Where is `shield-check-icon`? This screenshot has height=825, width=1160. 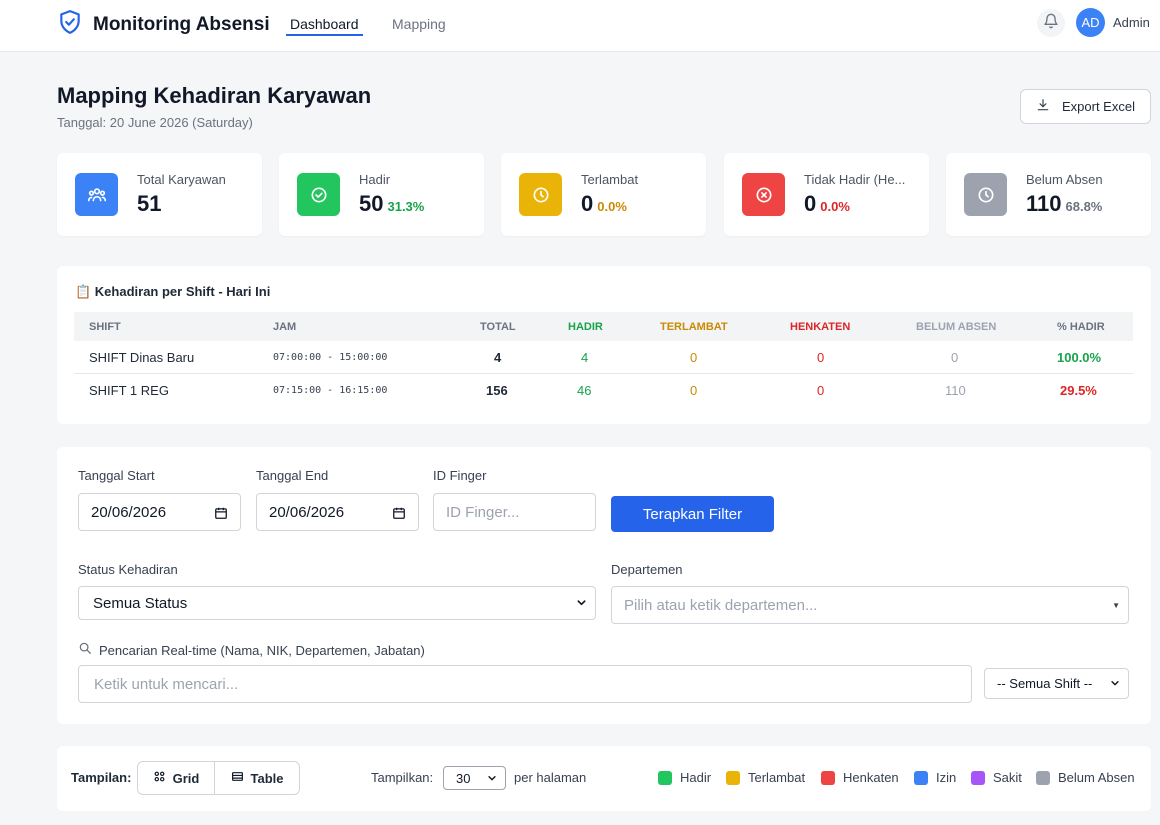
shield-check-icon is located at coordinates (70, 24).